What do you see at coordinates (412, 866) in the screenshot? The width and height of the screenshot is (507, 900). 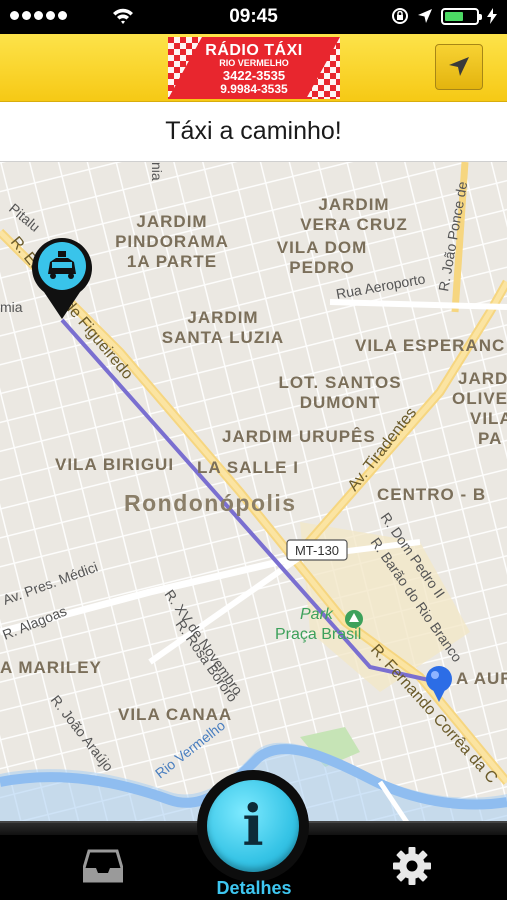 I see `gear-icon` at bounding box center [412, 866].